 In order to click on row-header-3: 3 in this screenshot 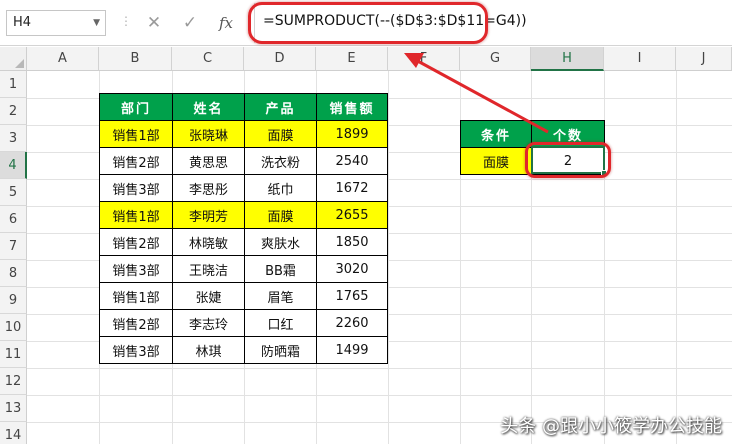, I will do `click(13, 138)`.